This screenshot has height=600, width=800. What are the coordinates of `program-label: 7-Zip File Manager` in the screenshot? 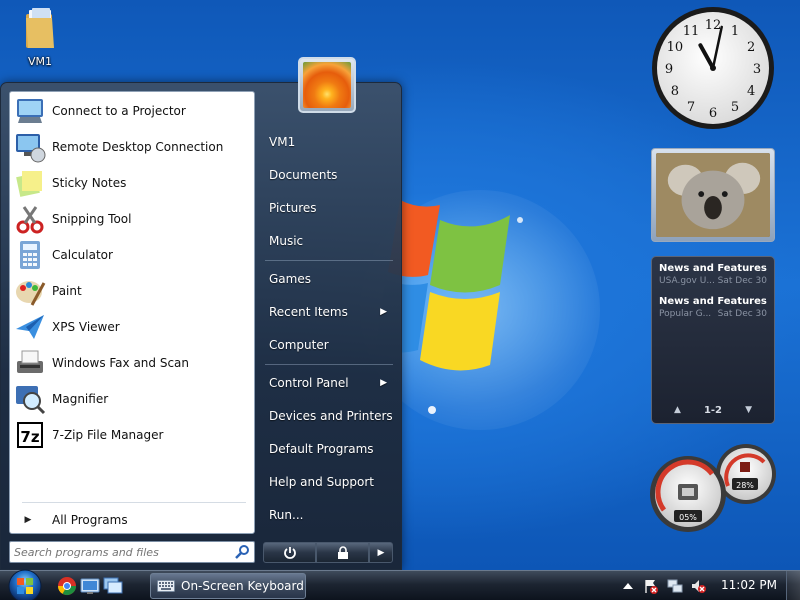 It's located at (108, 435).